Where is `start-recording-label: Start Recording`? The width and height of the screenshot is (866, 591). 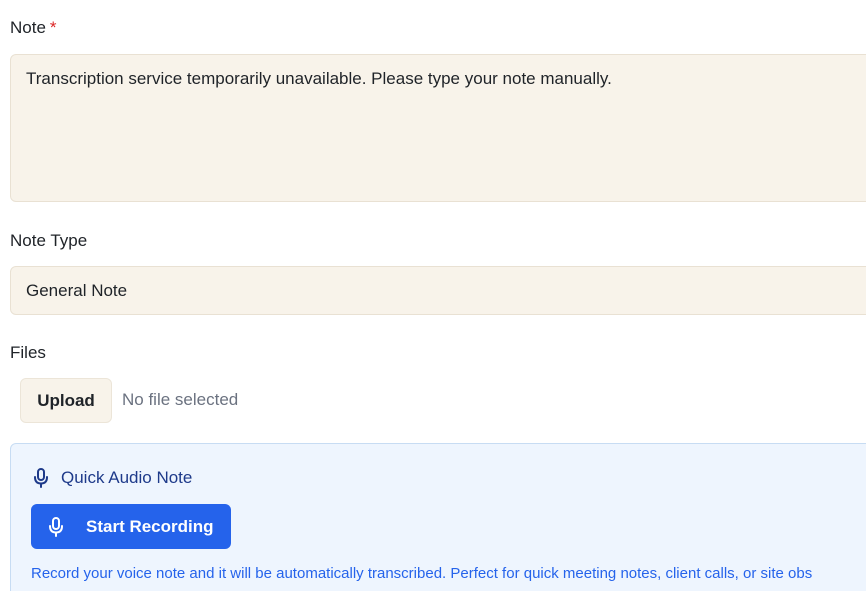 start-recording-label: Start Recording is located at coordinates (150, 526).